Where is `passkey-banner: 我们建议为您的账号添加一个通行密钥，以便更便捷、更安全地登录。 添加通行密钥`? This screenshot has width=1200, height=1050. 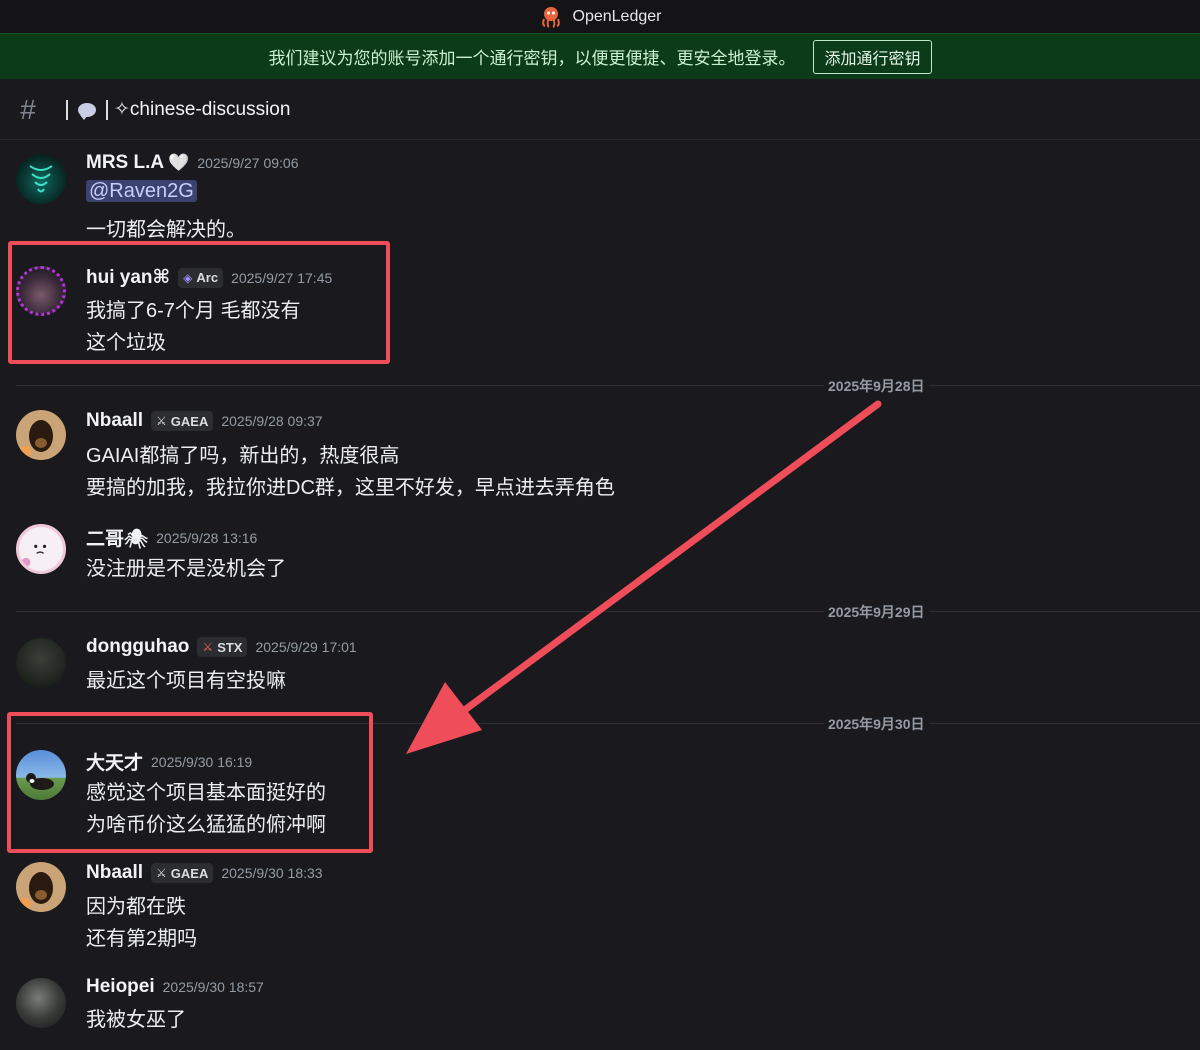 passkey-banner: 我们建议为您的账号添加一个通行密钥，以便更便捷、更安全地登录。 添加通行密钥 is located at coordinates (600, 56).